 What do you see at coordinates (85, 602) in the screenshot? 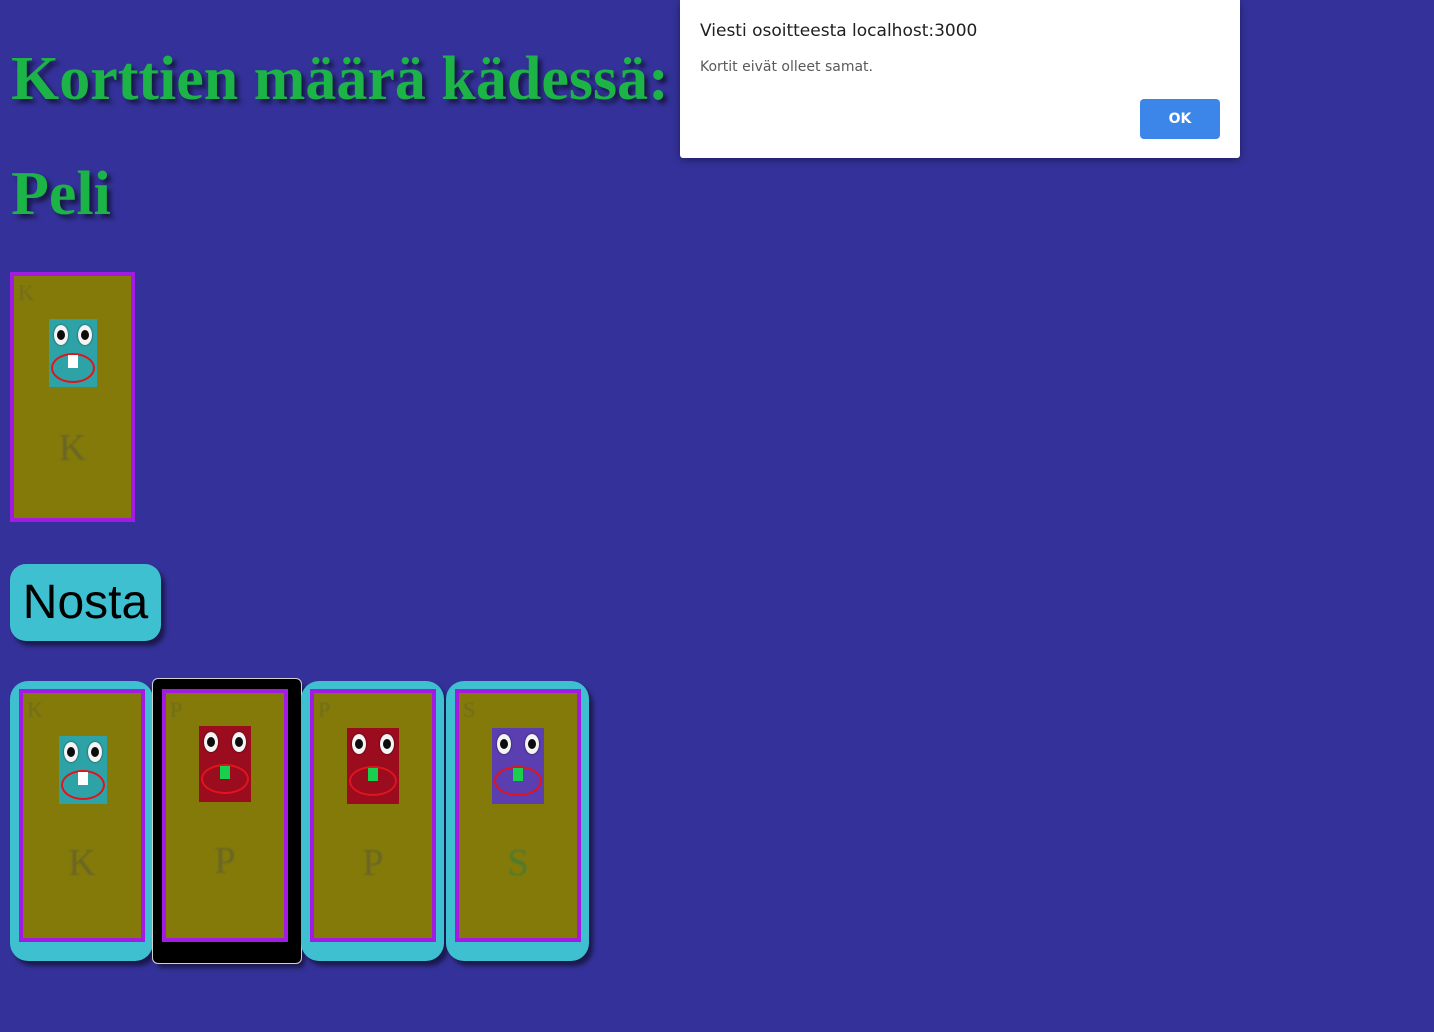
I see `draw-button: Nosta` at bounding box center [85, 602].